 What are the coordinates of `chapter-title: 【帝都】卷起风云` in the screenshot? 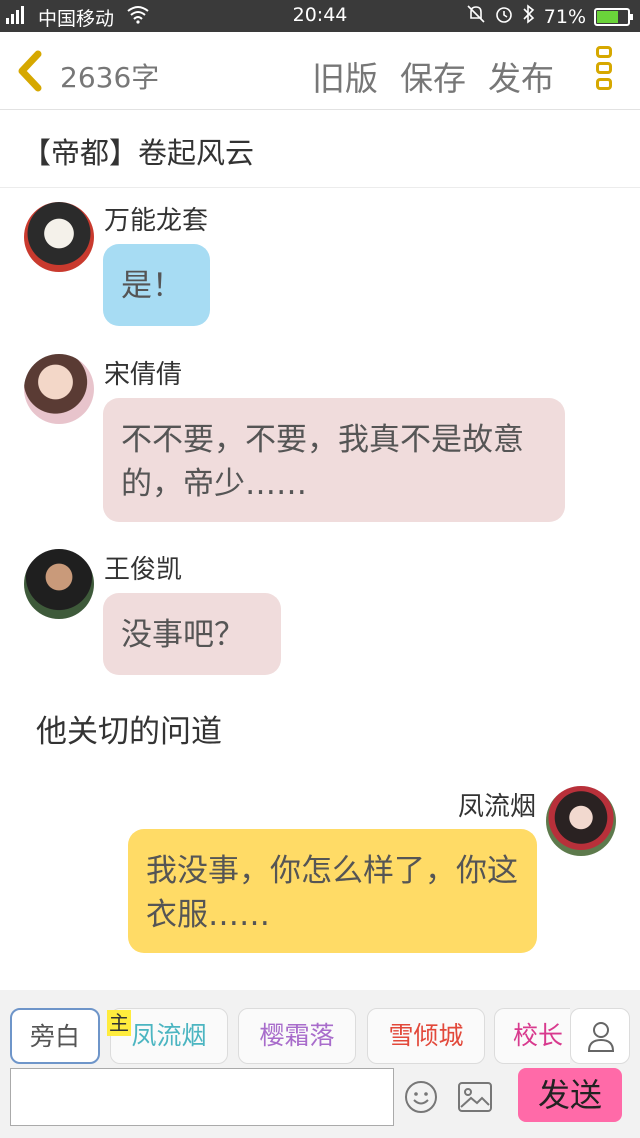 It's located at (138, 151).